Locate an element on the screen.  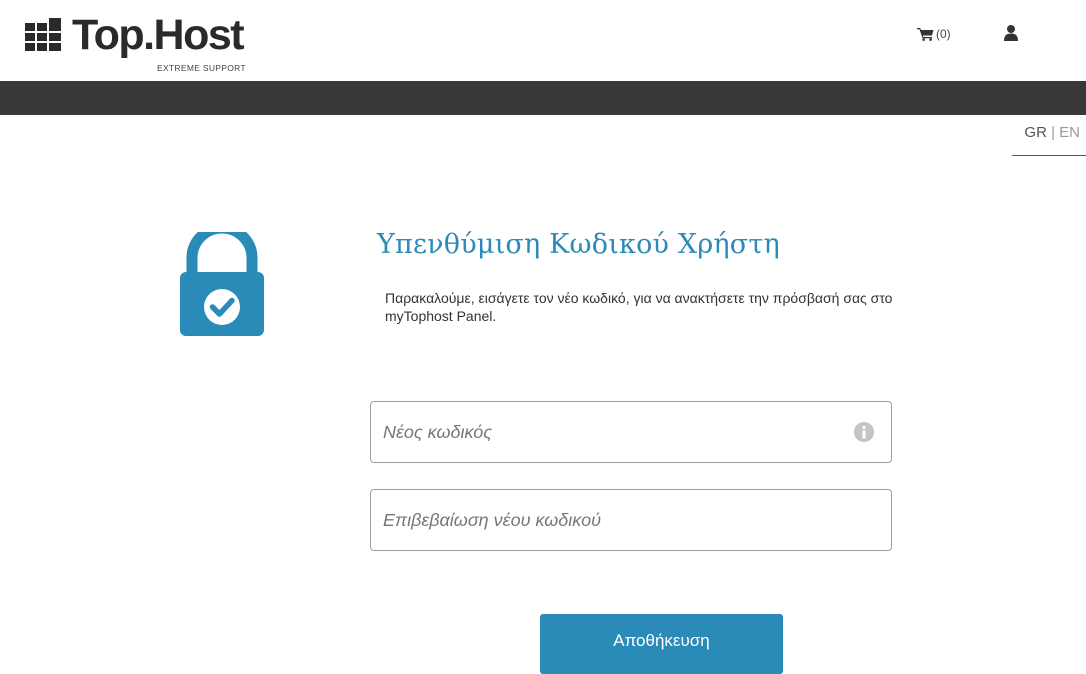
confirm-password-input is located at coordinates (631, 520).